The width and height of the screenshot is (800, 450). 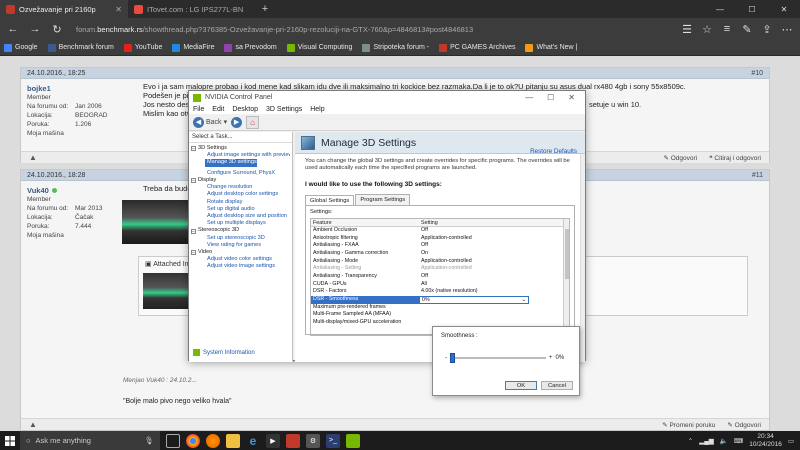 I want to click on tree-item: Rotate display, so click(x=240, y=202).